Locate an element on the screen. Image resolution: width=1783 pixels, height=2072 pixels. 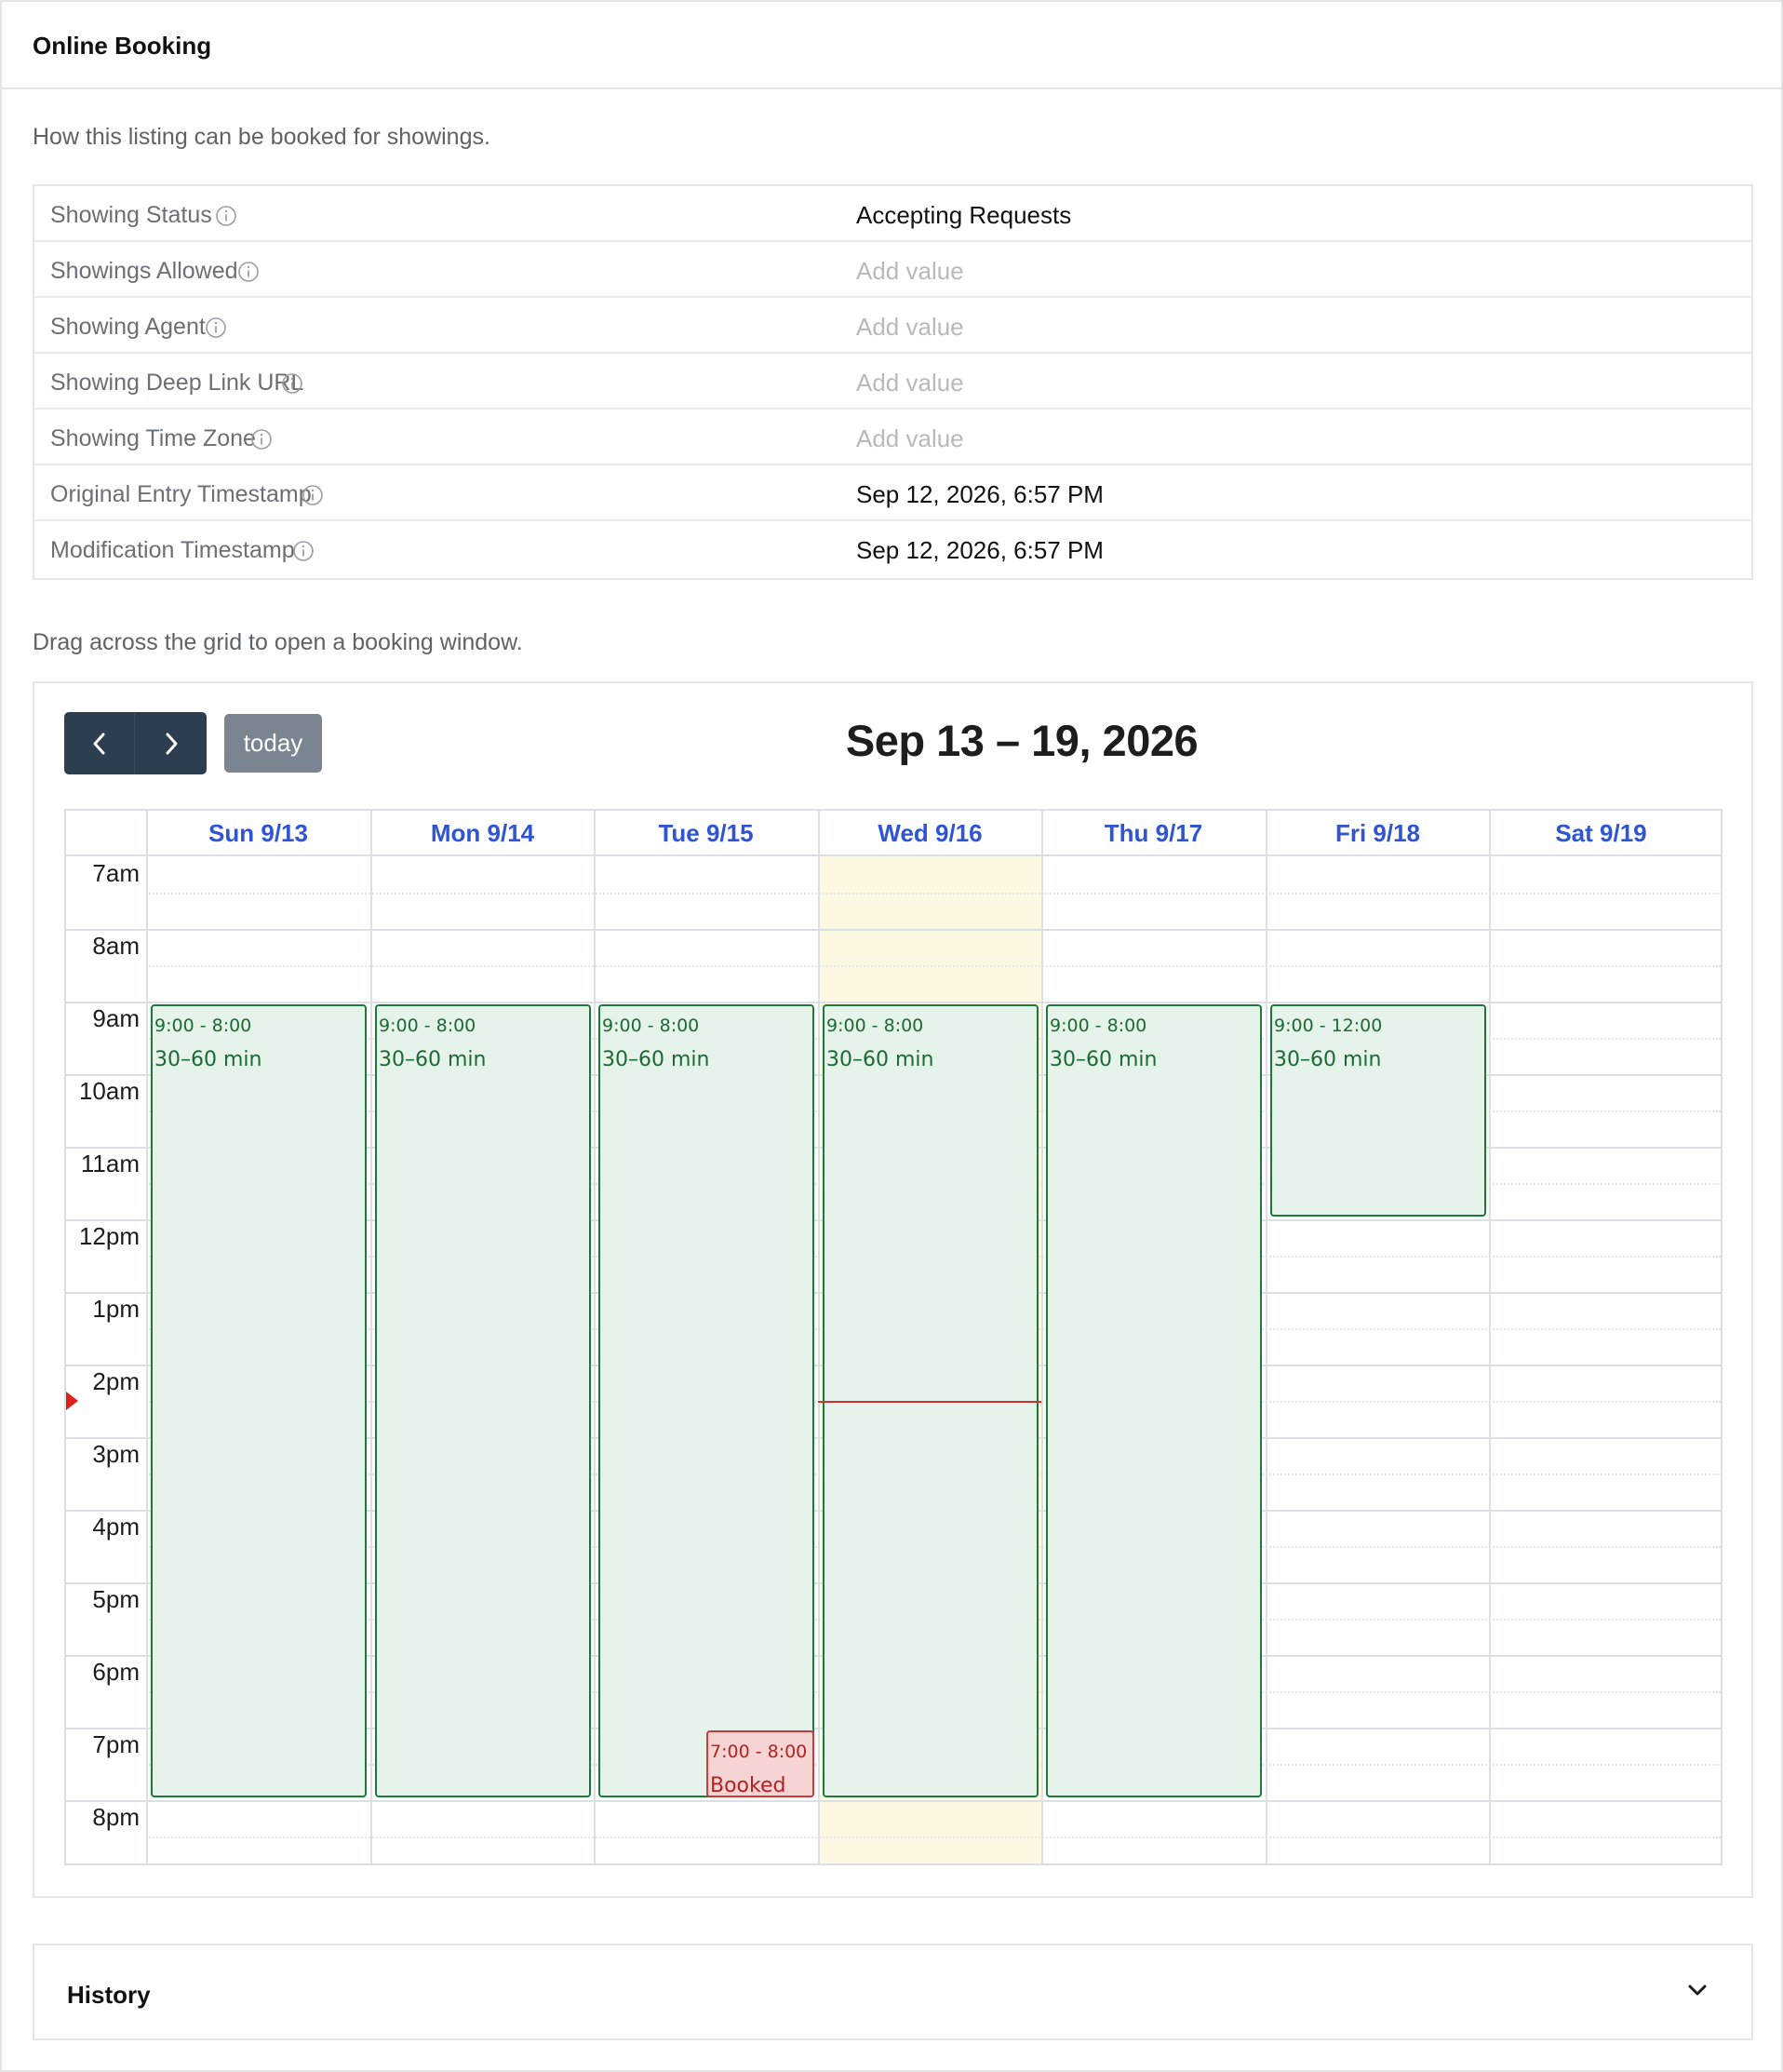
day-header: Mon 9/14 is located at coordinates (482, 834).